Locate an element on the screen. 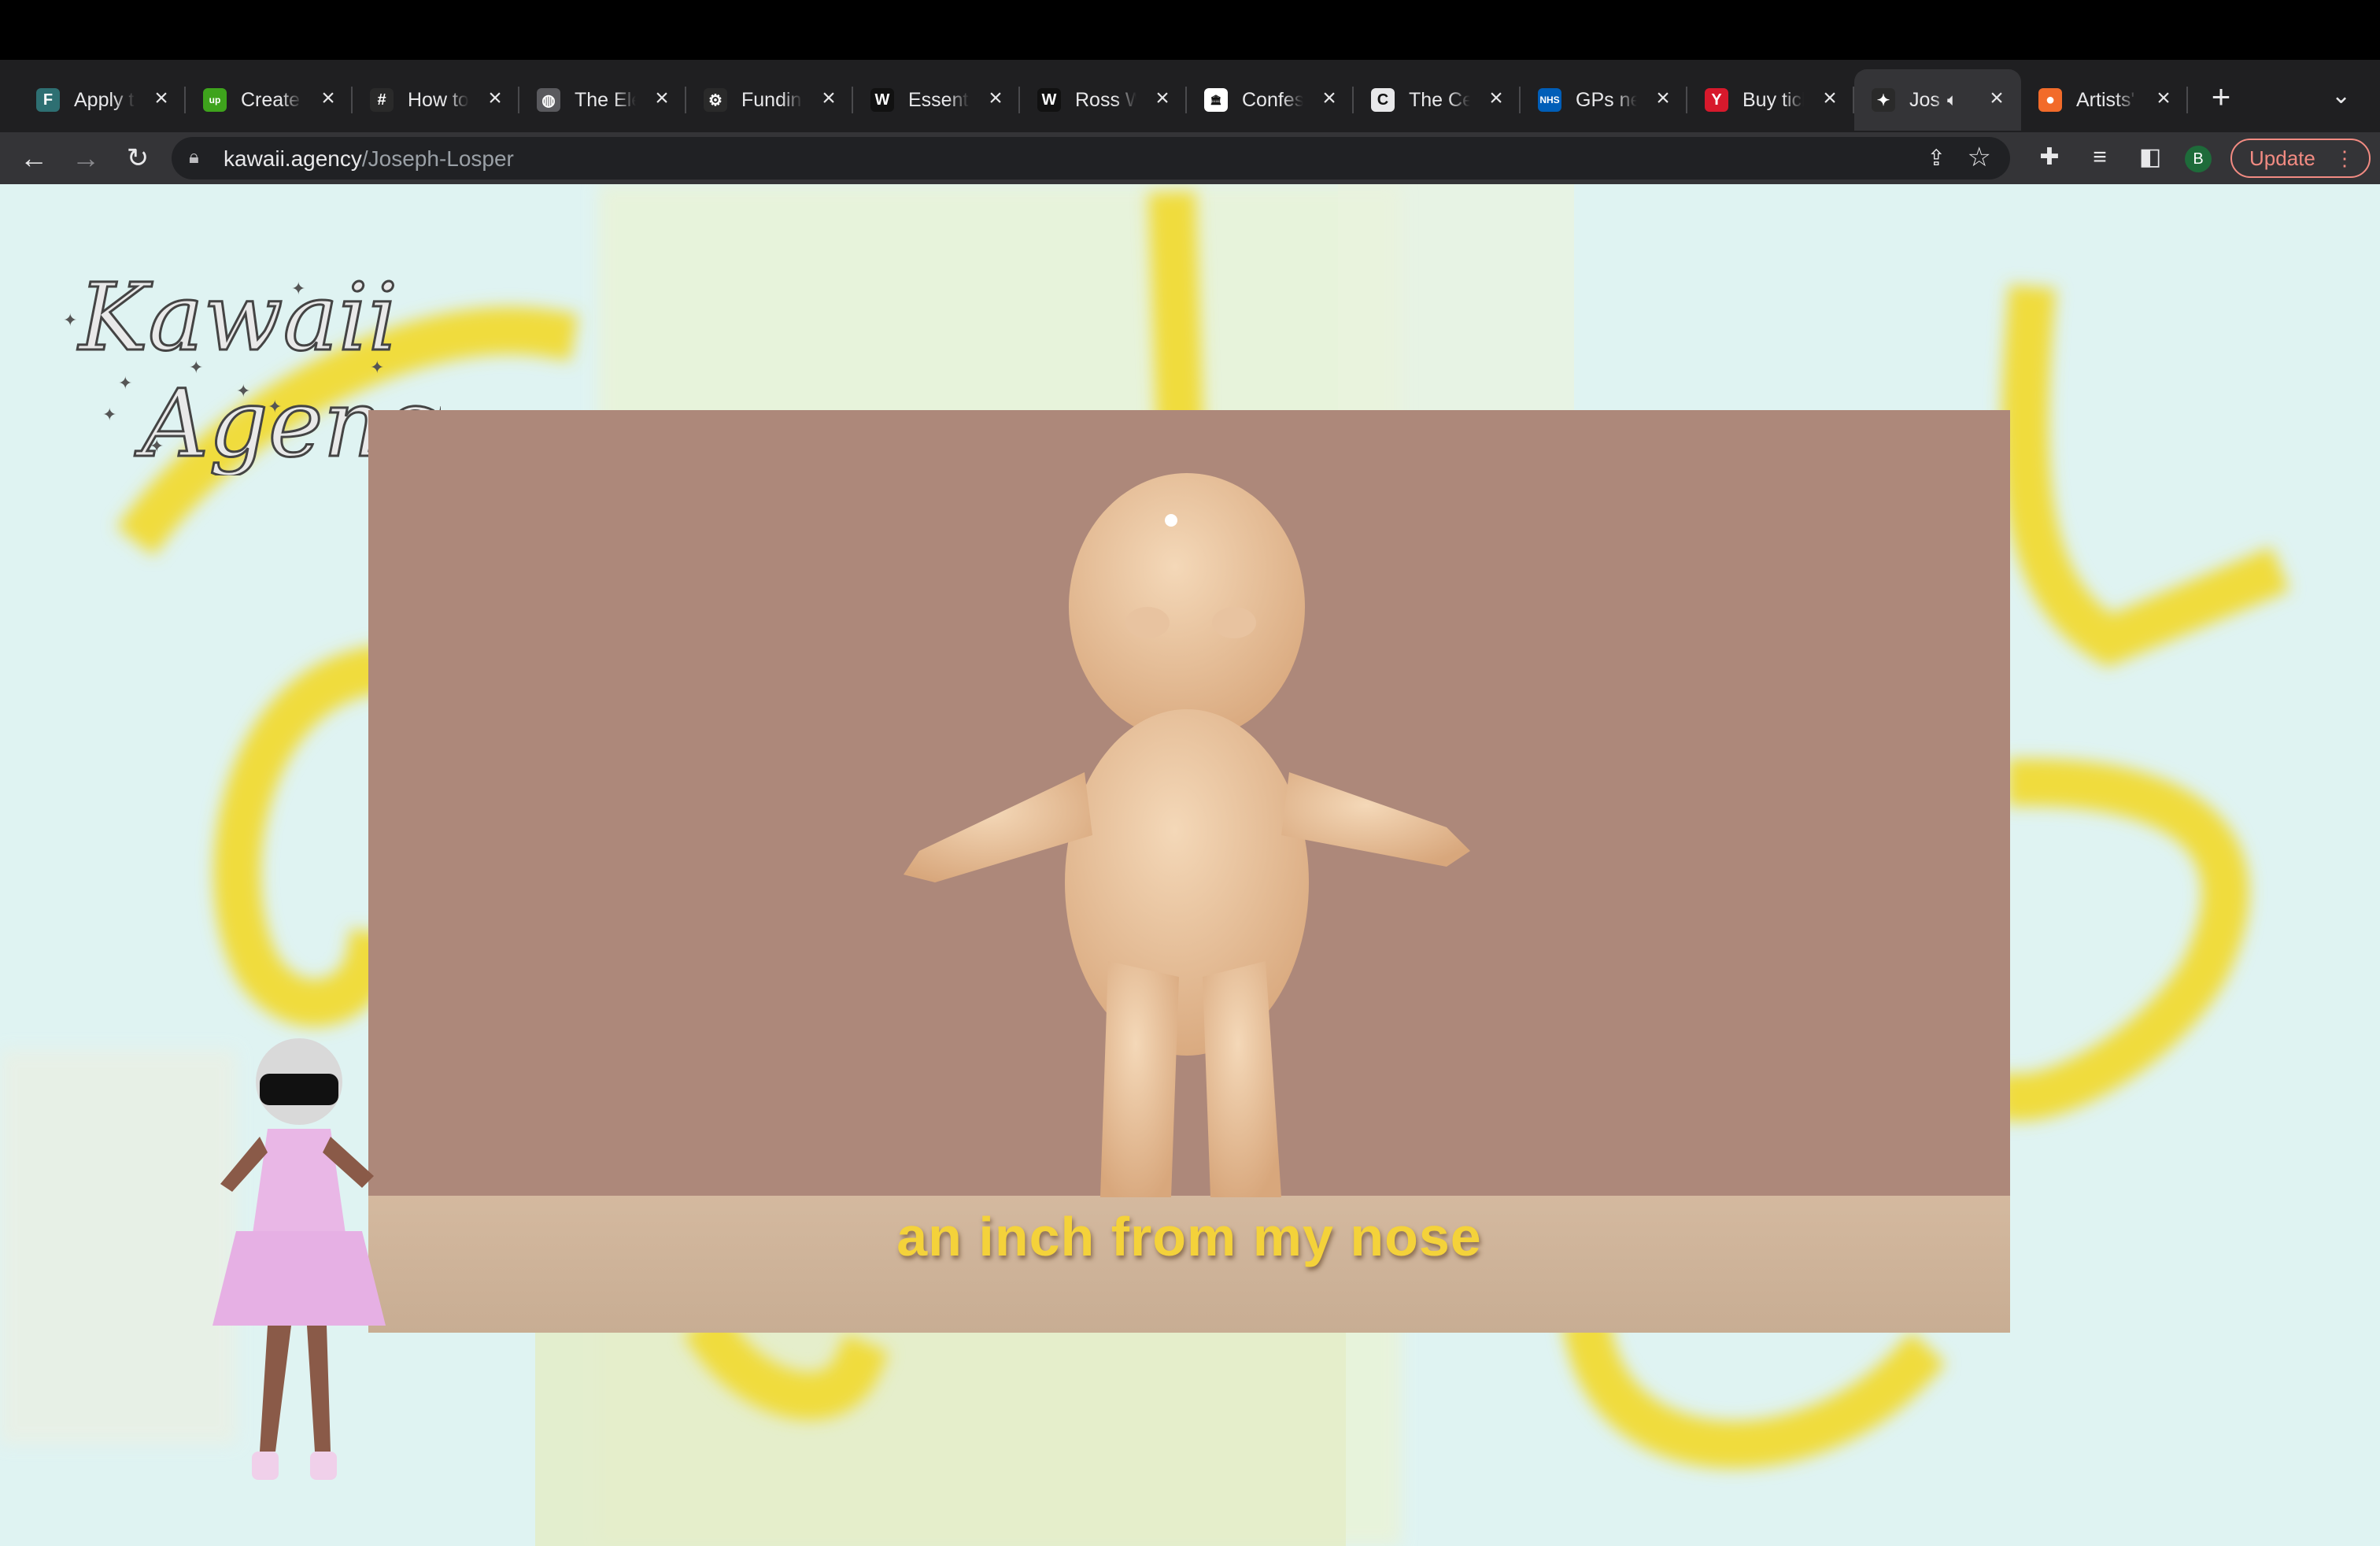 Image resolution: width=2380 pixels, height=1546 pixels. tab-12: ✦ Jos 🔈︎ × is located at coordinates (1937, 100).